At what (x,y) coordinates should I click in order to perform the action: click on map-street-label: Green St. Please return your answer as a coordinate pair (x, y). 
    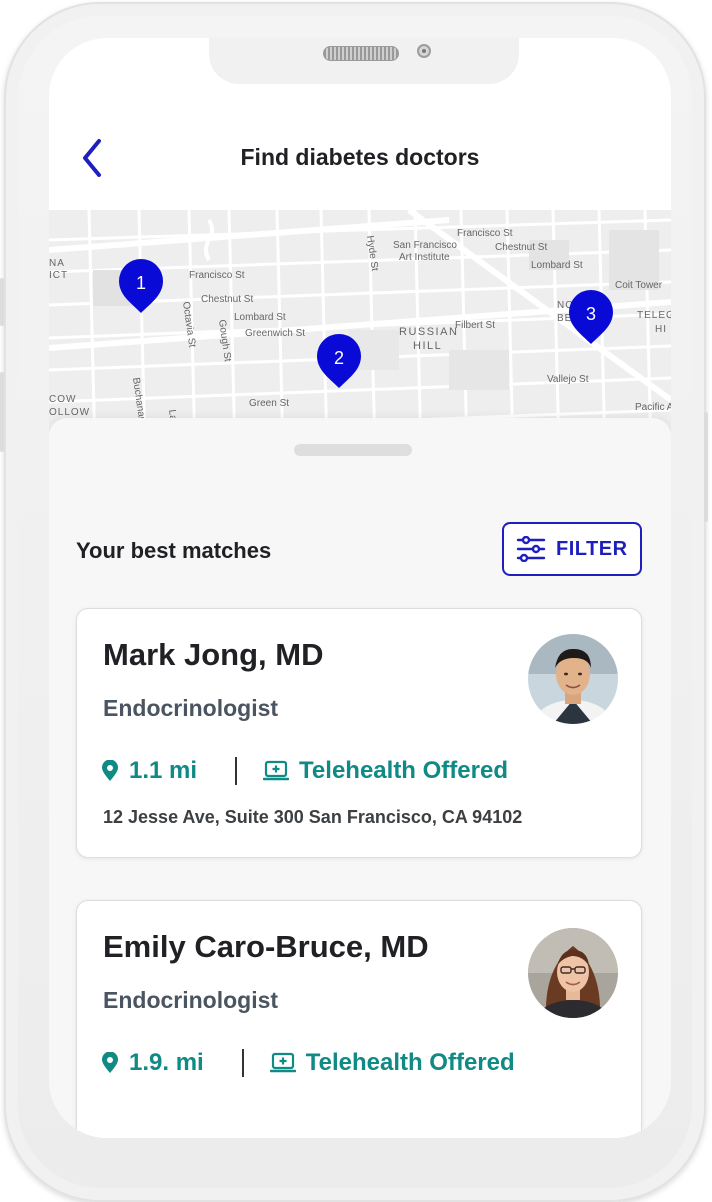
    Looking at the image, I should click on (269, 403).